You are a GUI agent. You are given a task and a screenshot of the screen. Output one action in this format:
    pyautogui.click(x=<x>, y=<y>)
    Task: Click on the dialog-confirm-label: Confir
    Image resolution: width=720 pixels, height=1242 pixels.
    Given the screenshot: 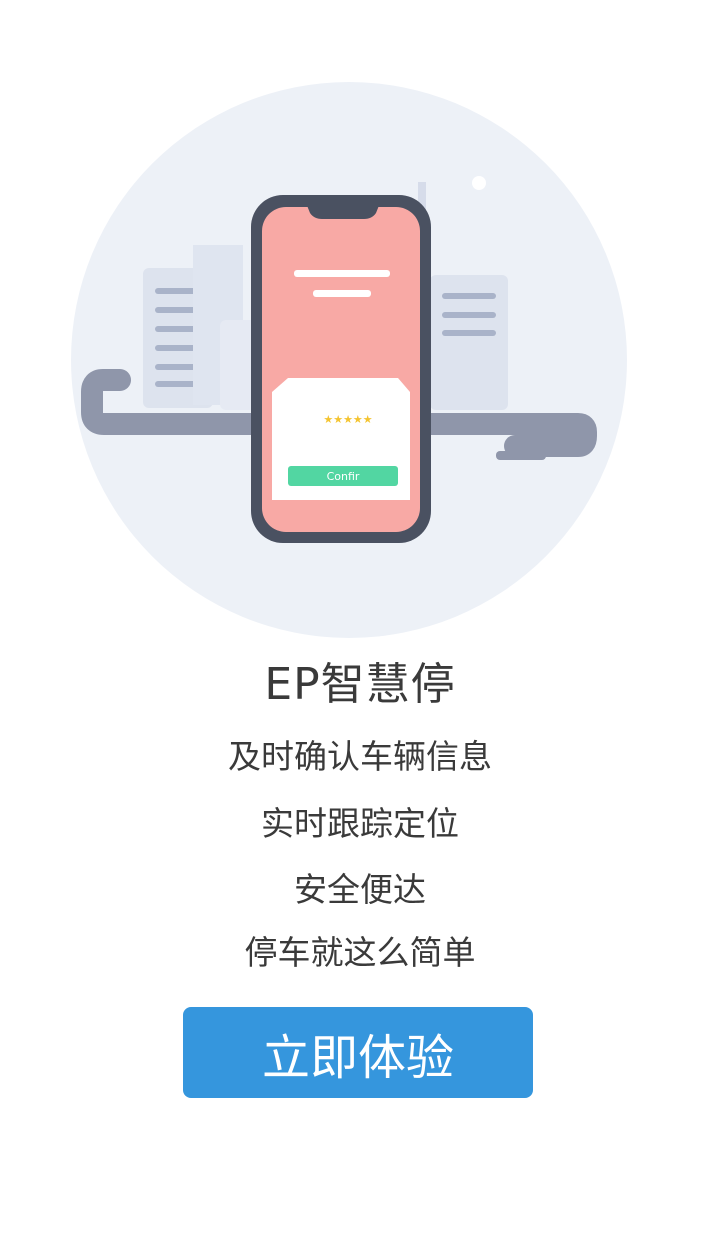 What is the action you would take?
    pyautogui.click(x=343, y=476)
    